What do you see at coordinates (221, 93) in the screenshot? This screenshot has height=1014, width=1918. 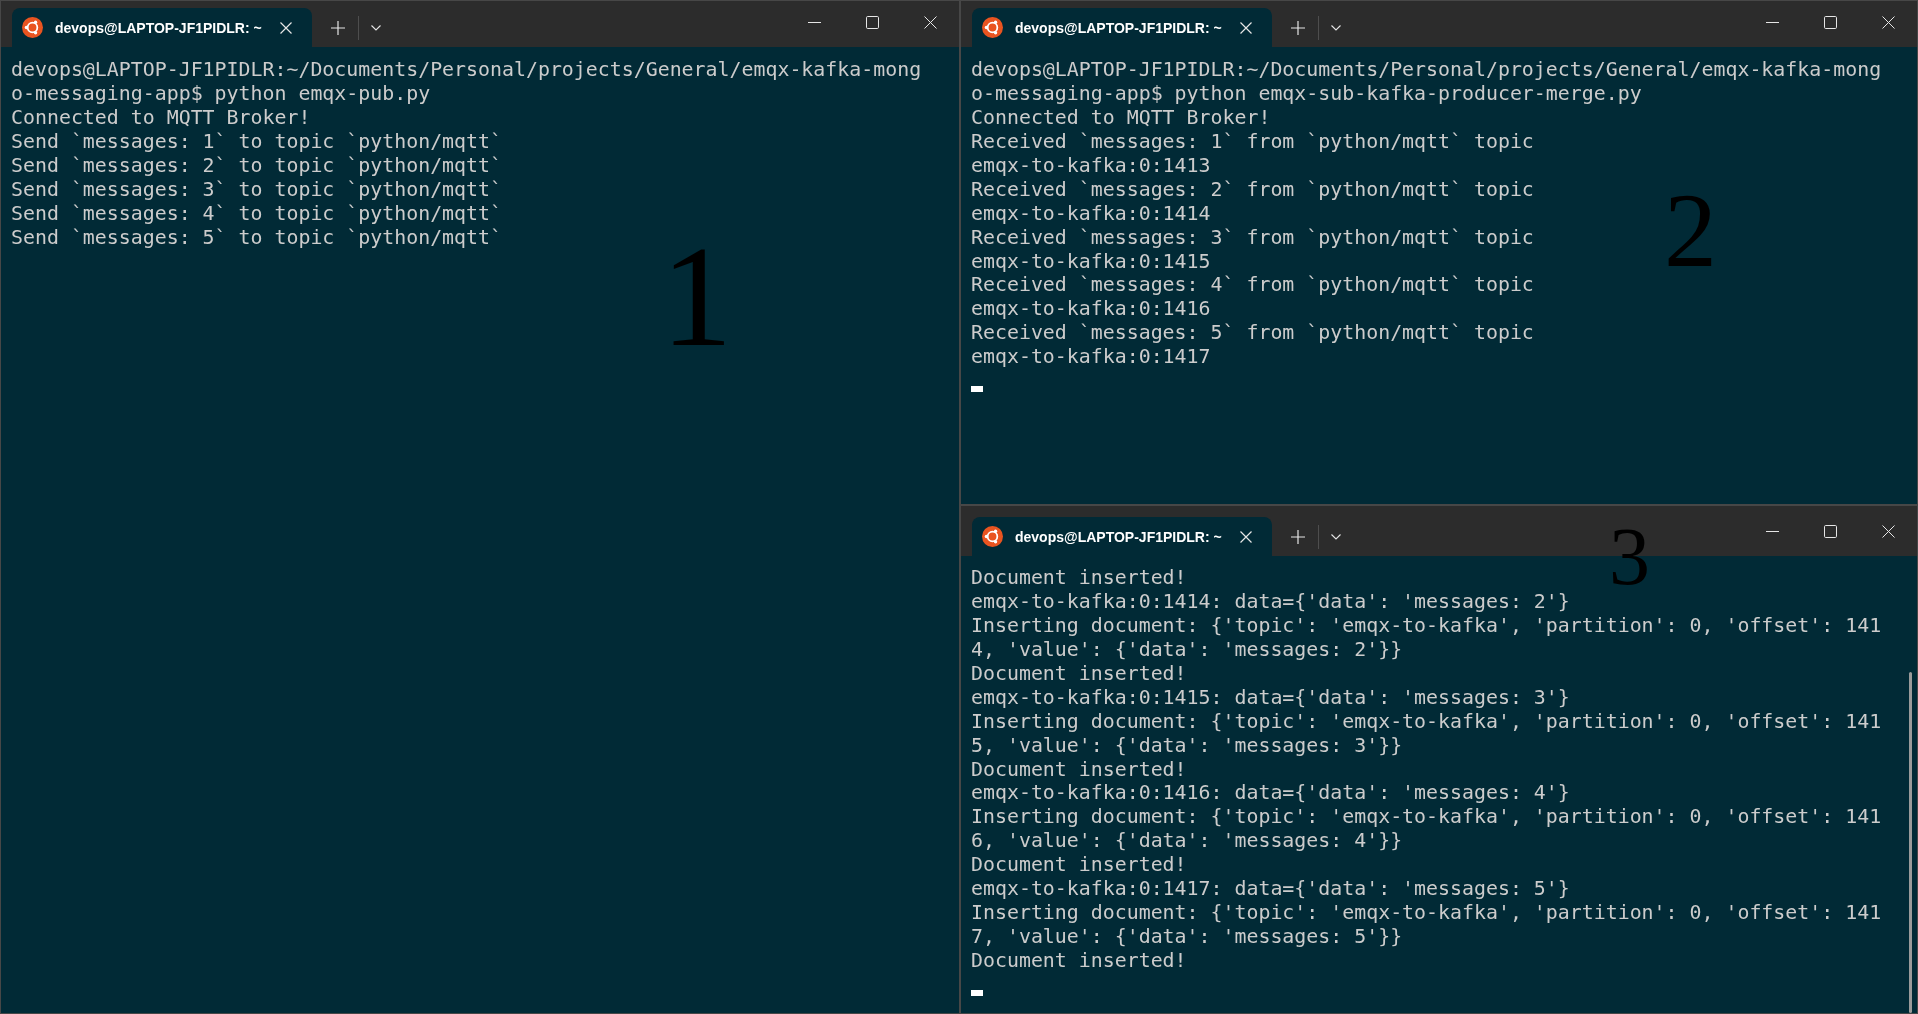 I see `terminal-line: o-messaging-app$ python emqx-pub.py` at bounding box center [221, 93].